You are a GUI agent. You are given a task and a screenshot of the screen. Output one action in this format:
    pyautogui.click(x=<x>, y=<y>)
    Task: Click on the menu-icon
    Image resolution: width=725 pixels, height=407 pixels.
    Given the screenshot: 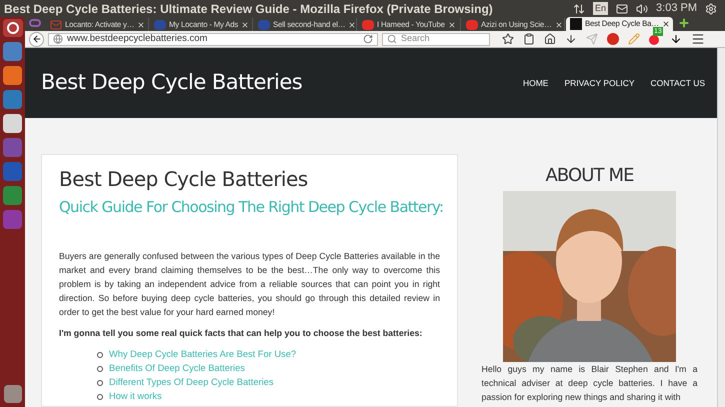 What is the action you would take?
    pyautogui.click(x=698, y=39)
    